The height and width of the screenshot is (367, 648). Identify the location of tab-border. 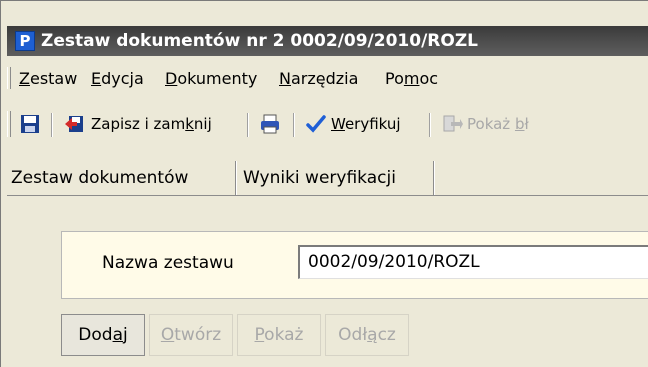
(327, 195).